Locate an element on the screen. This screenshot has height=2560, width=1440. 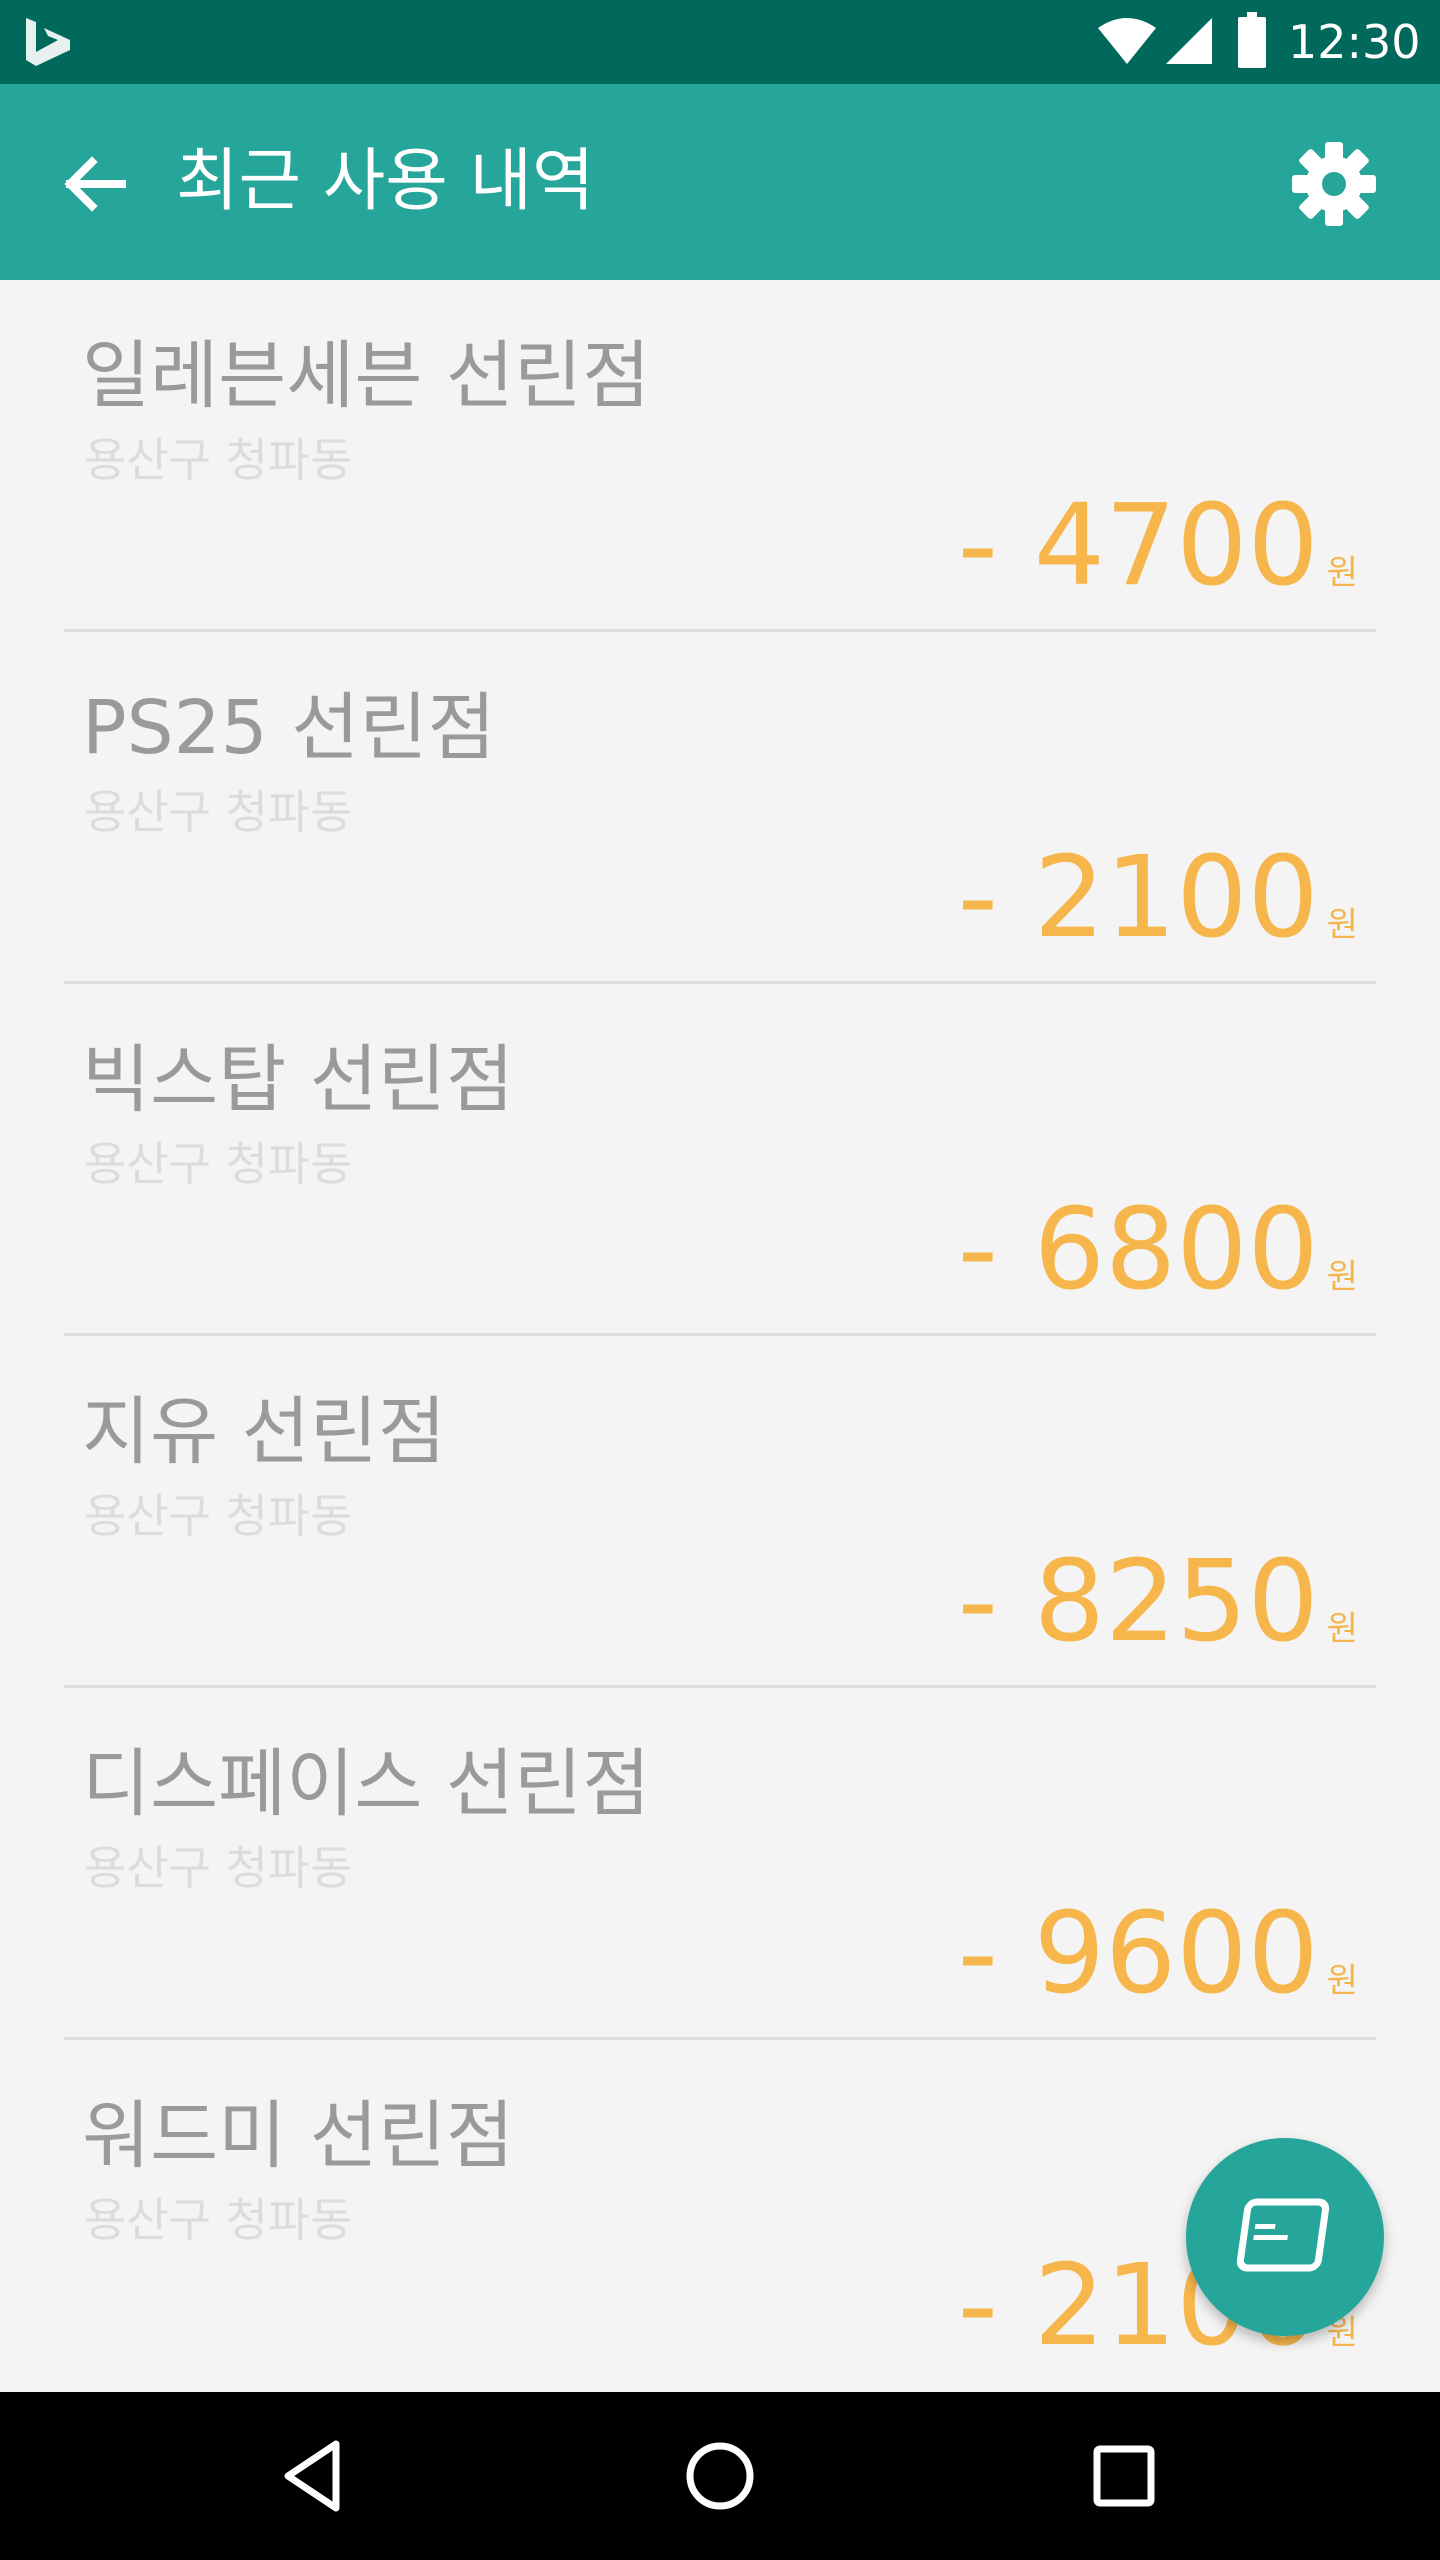
list-item: PS25 선린점 용산구 청파동 - 2100 원 is located at coordinates (720, 808).